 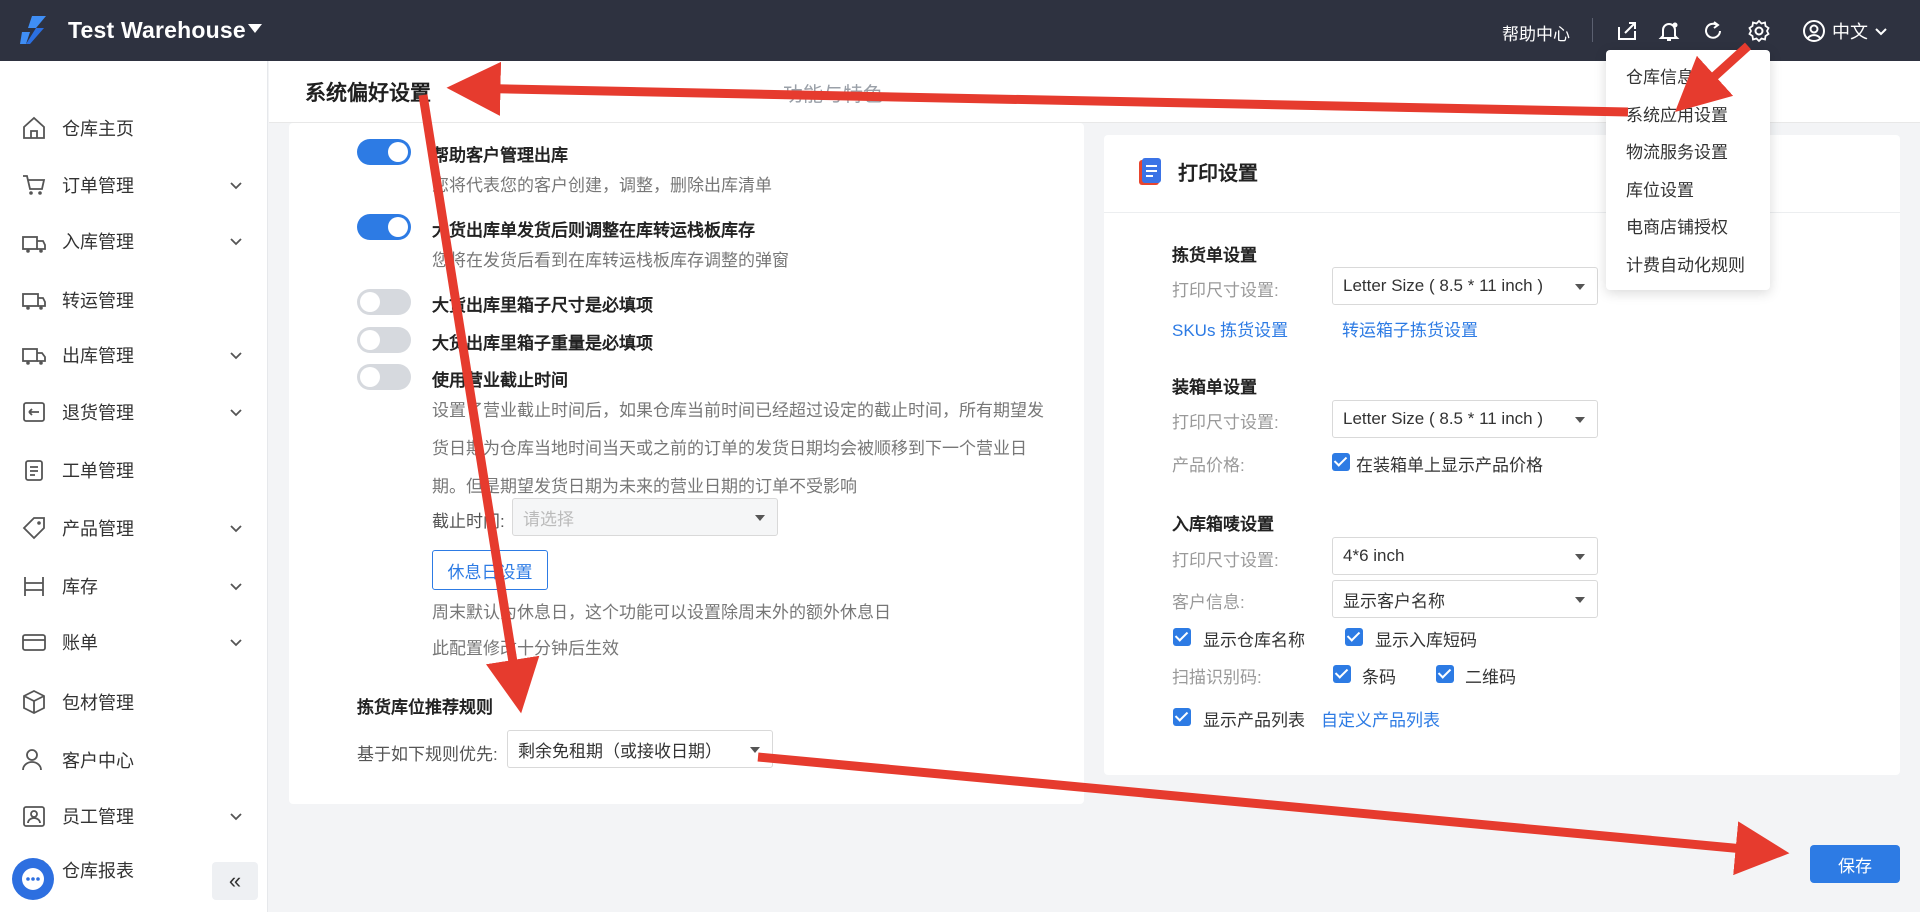 I want to click on tab-features: 功能与特色, so click(x=833, y=92).